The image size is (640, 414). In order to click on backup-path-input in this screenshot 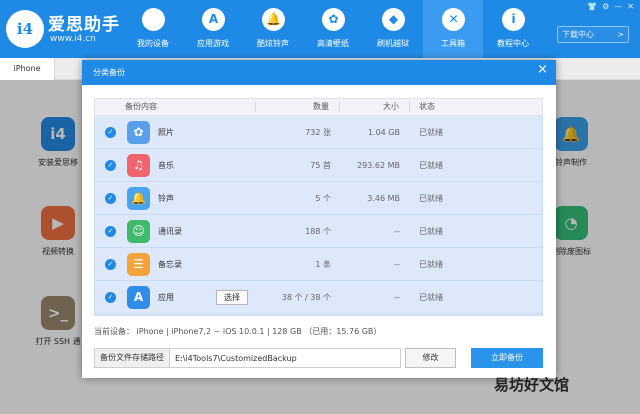, I will do `click(285, 358)`.